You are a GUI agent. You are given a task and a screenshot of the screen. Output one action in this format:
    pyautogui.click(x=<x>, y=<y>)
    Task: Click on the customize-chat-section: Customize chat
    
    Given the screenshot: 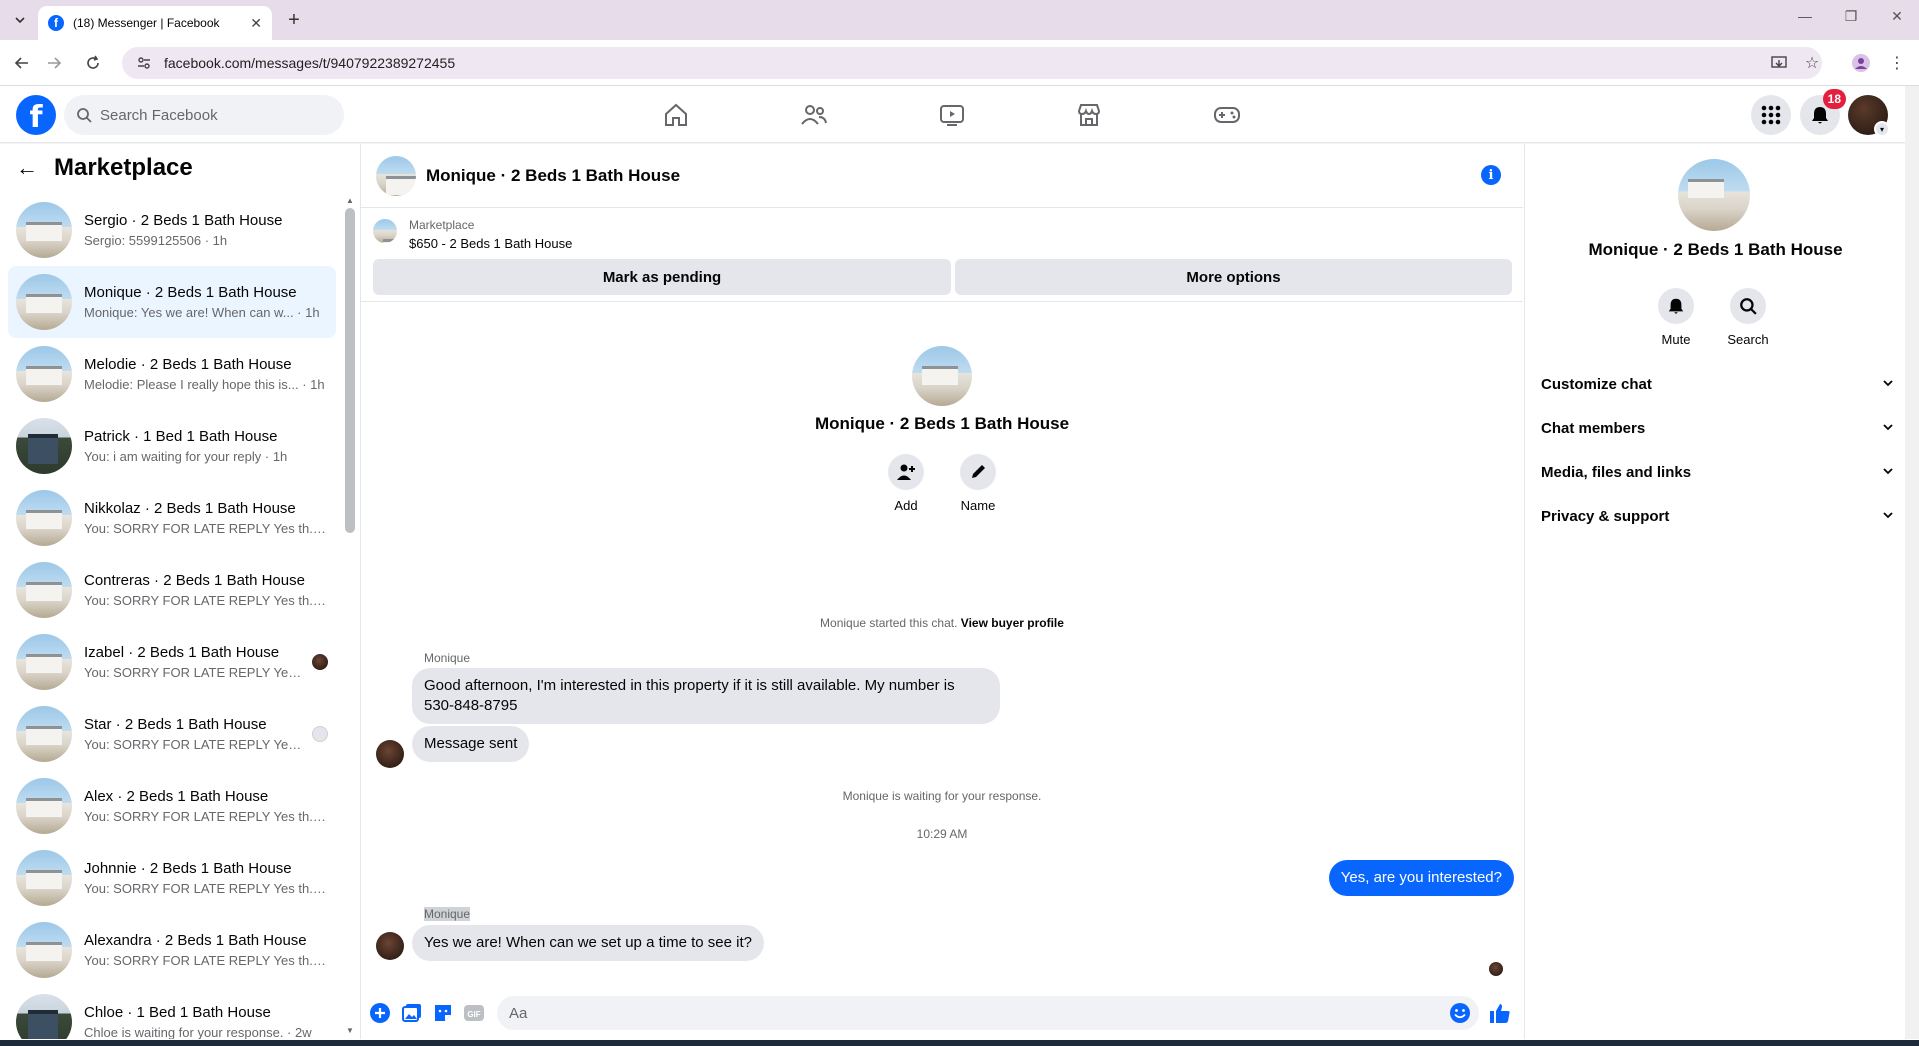 What is the action you would take?
    pyautogui.click(x=1717, y=384)
    